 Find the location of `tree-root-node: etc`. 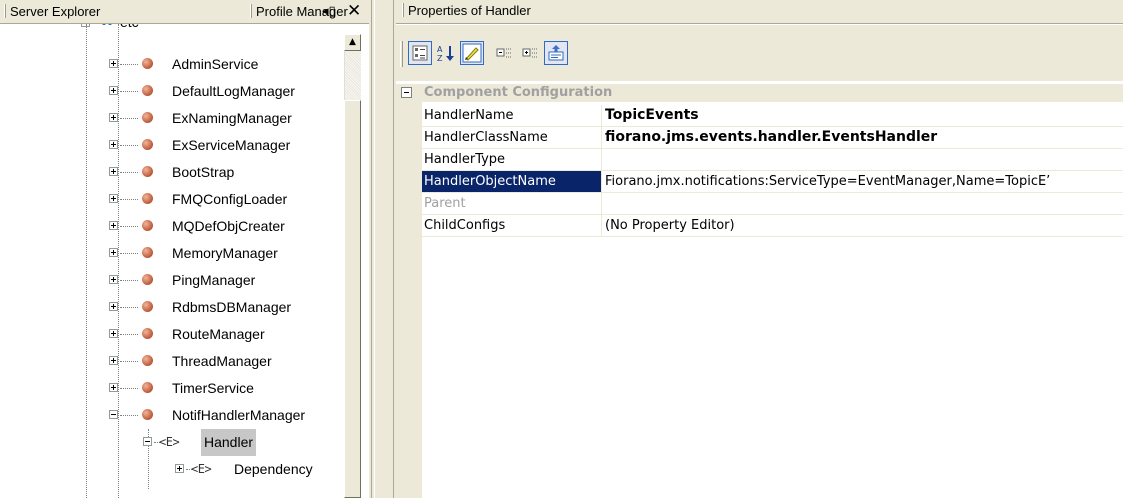

tree-root-node: etc is located at coordinates (206, 30).